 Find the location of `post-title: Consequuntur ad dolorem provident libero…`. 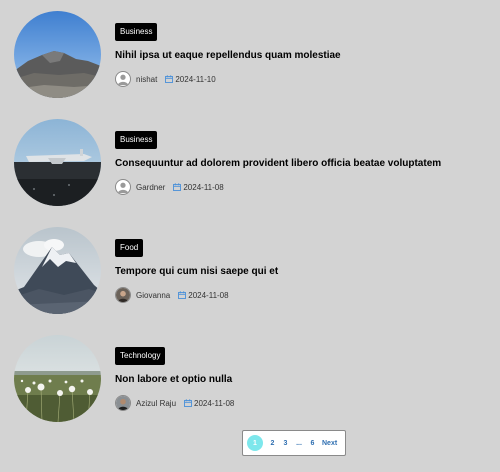

post-title: Consequuntur ad dolorem provident libero… is located at coordinates (302, 163).